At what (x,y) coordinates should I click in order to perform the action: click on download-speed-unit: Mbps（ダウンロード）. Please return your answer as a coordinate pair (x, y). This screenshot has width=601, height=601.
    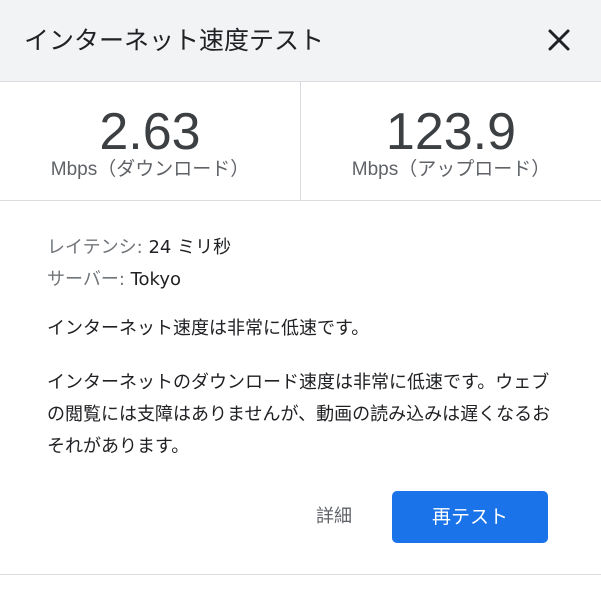
    Looking at the image, I should click on (150, 169).